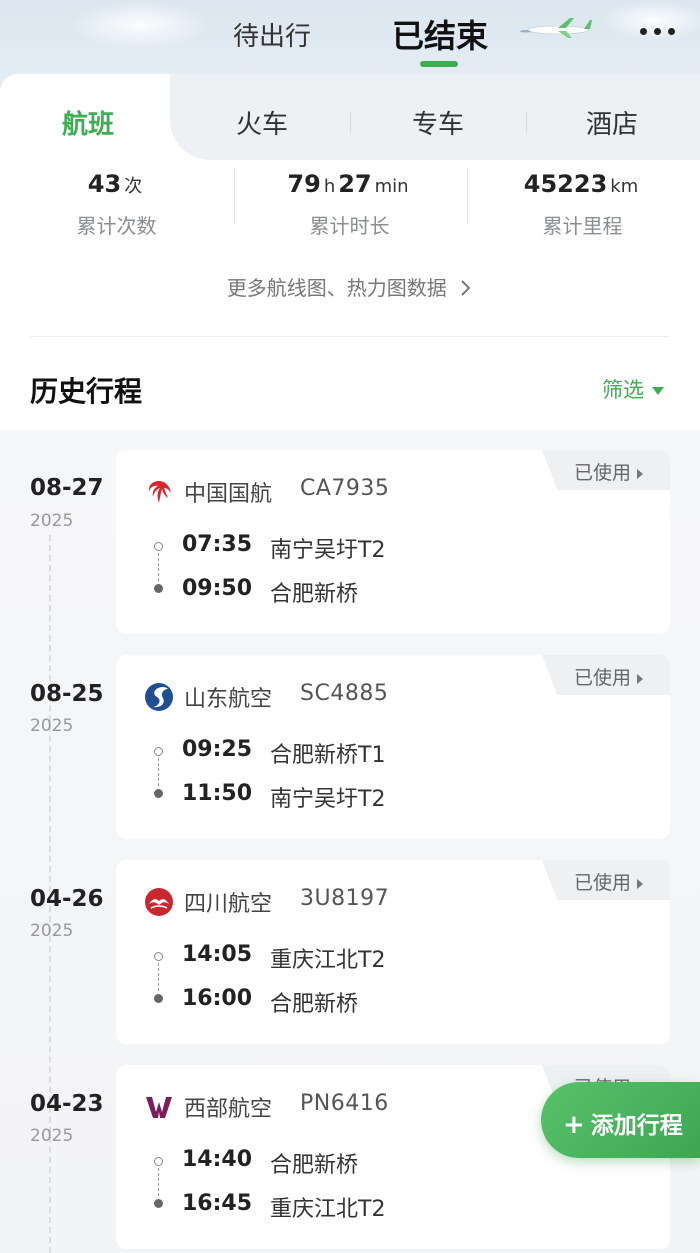  Describe the element at coordinates (228, 904) in the screenshot. I see `airline-name: 四川航空` at that location.